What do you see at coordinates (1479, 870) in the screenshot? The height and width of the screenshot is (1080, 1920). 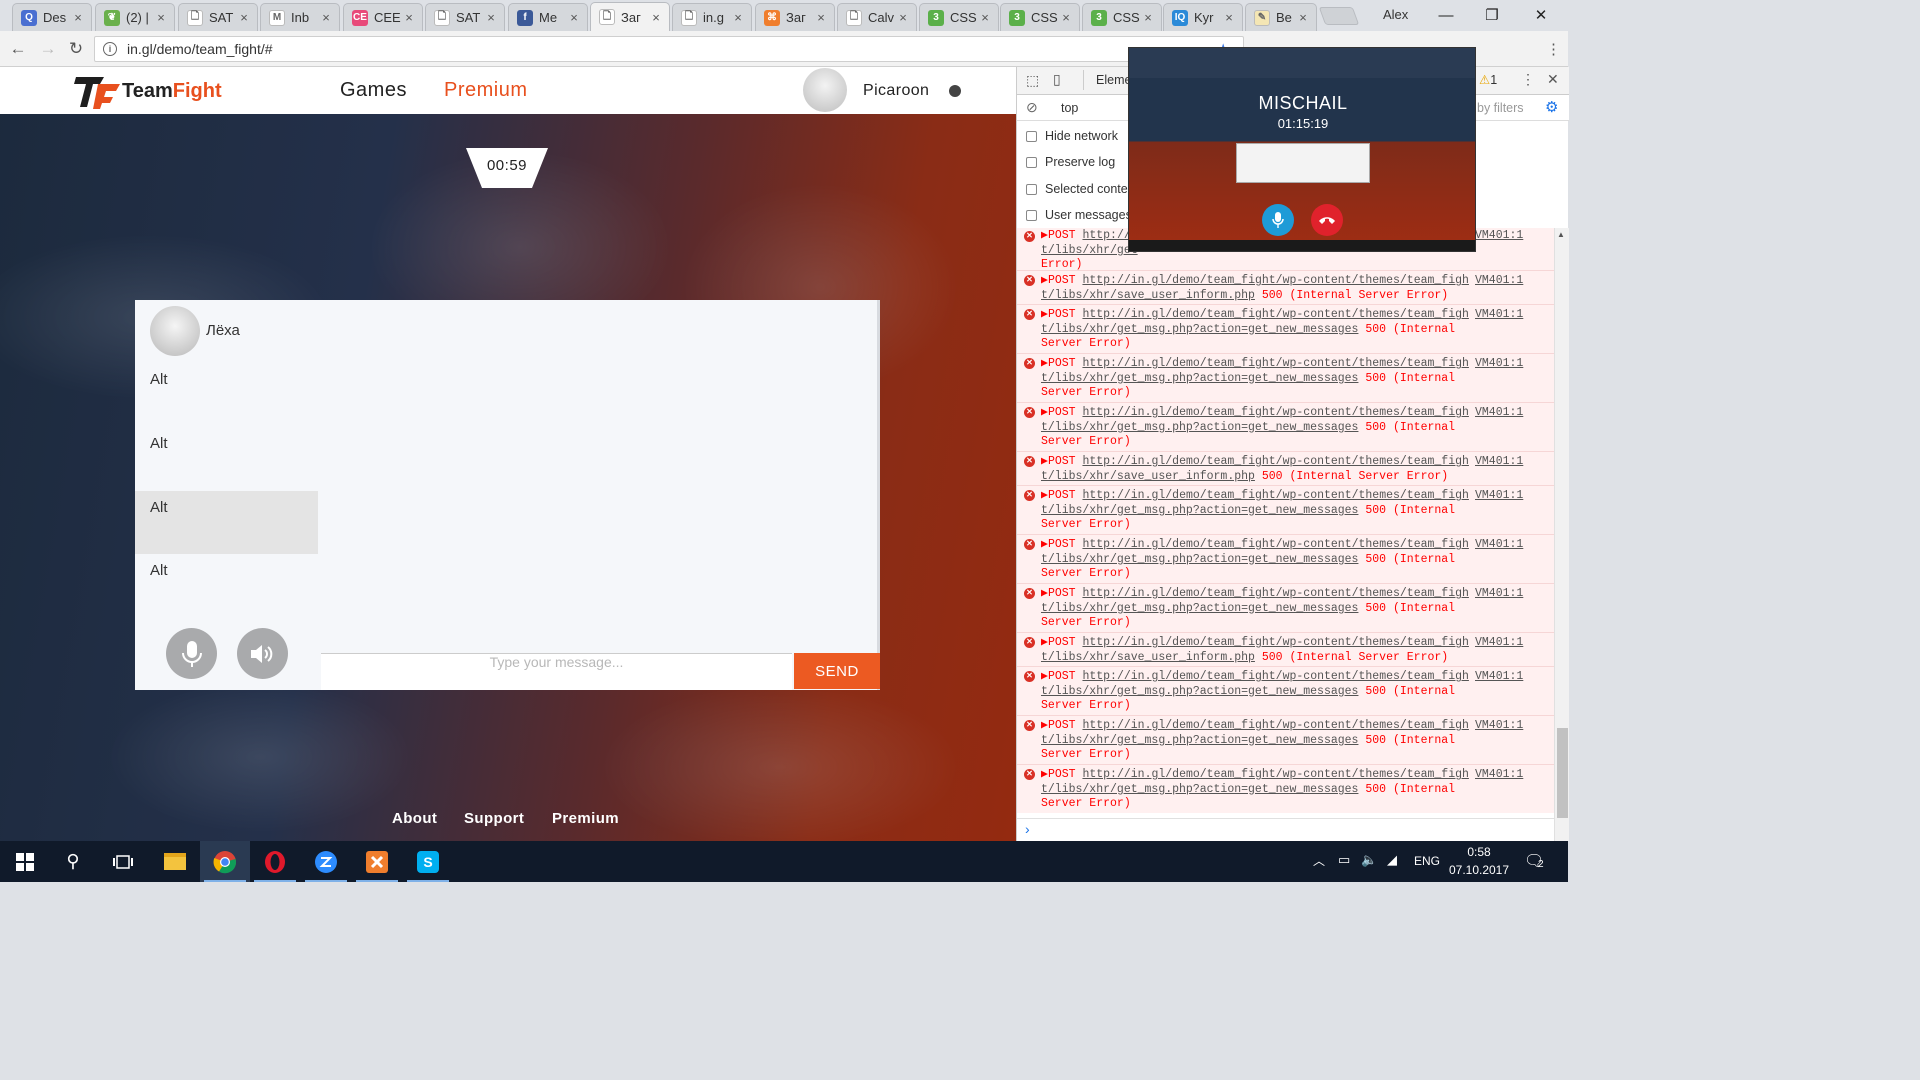 I see `clock-date: 07.10.2017` at bounding box center [1479, 870].